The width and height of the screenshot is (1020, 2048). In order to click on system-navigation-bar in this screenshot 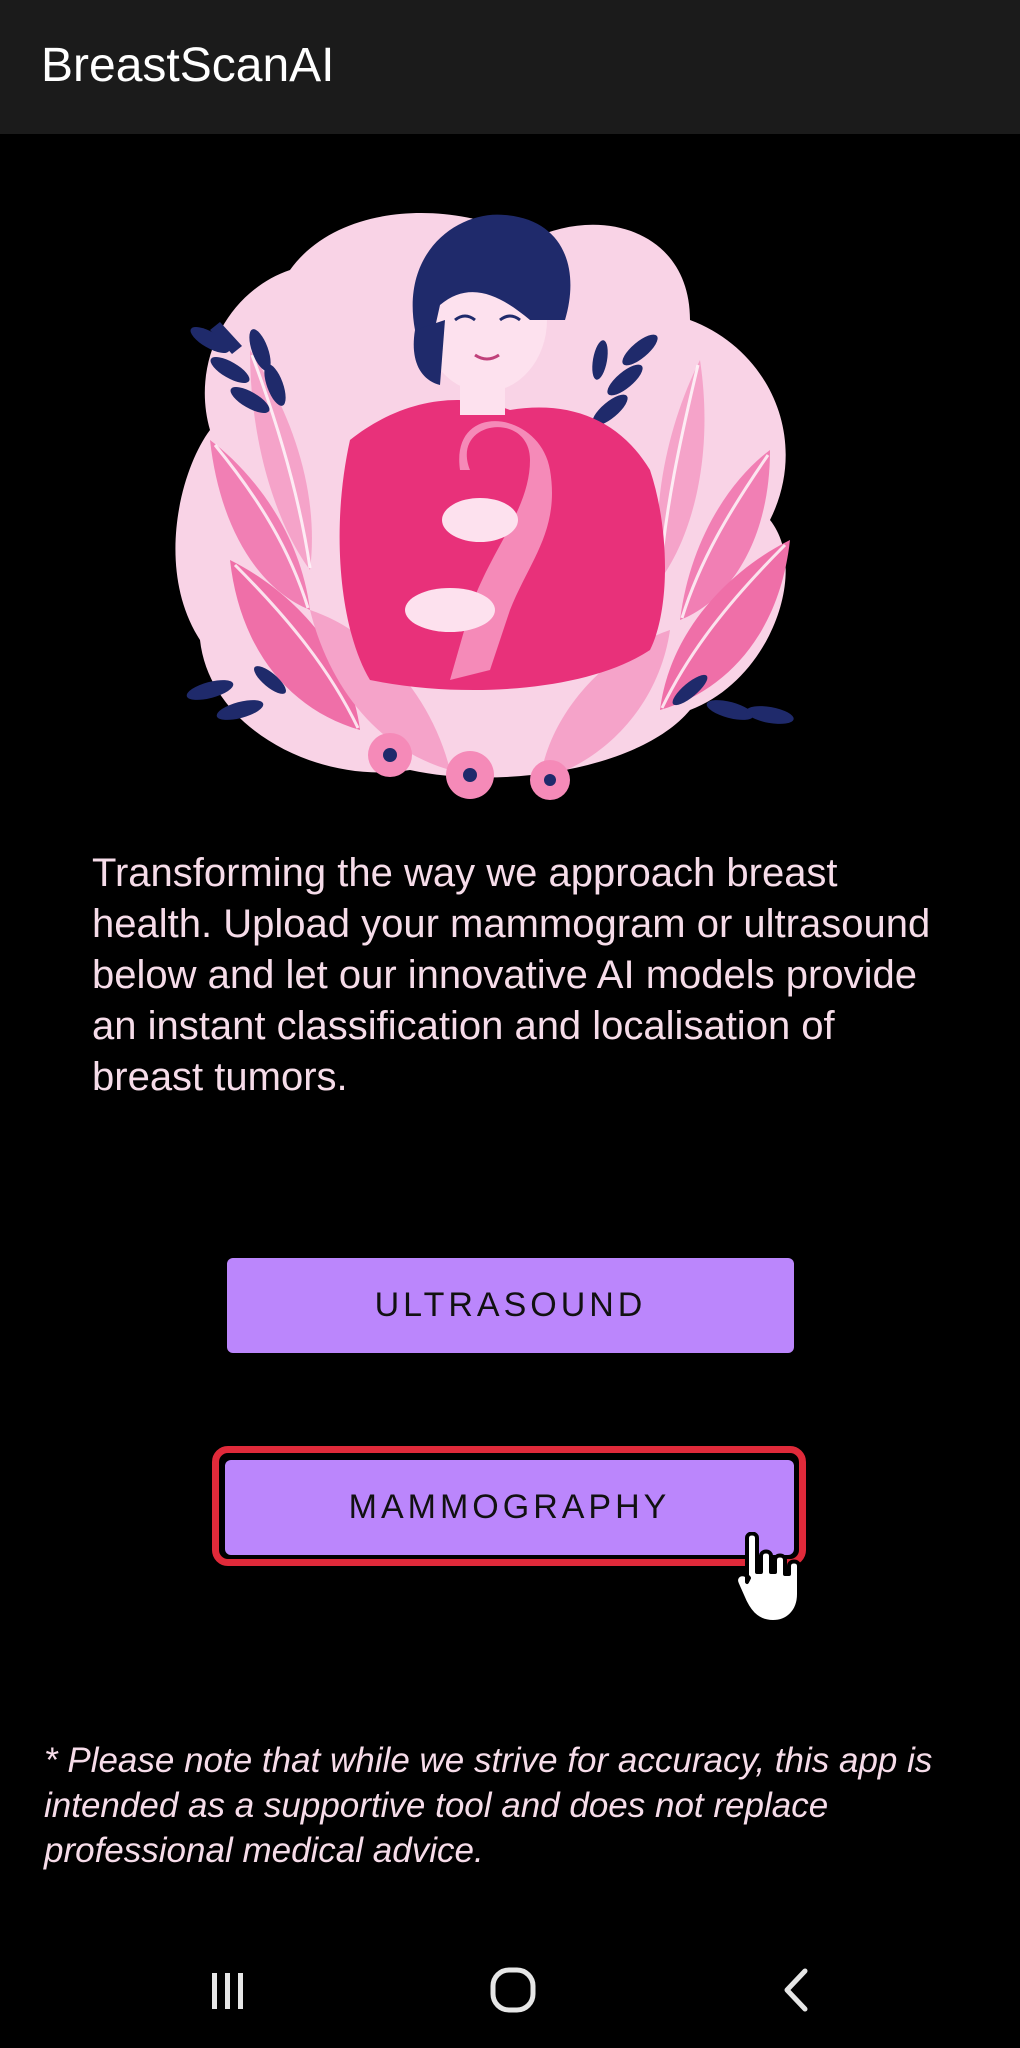, I will do `click(510, 1994)`.